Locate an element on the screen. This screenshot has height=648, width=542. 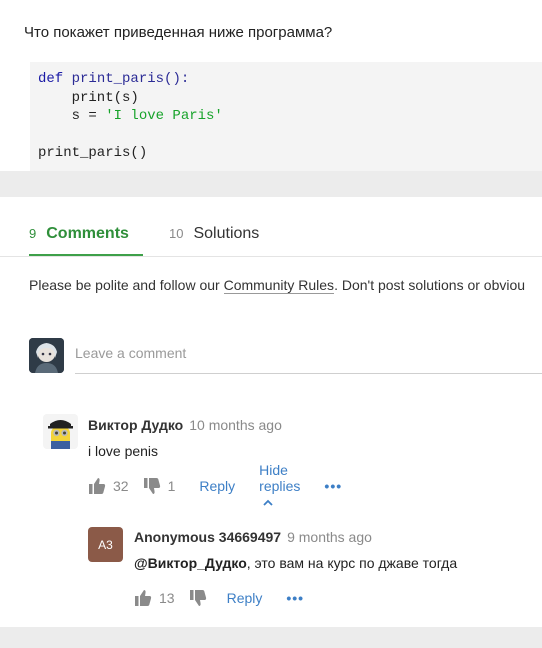
comment-author: Виктор Дудко 10 months ago is located at coordinates (185, 425).